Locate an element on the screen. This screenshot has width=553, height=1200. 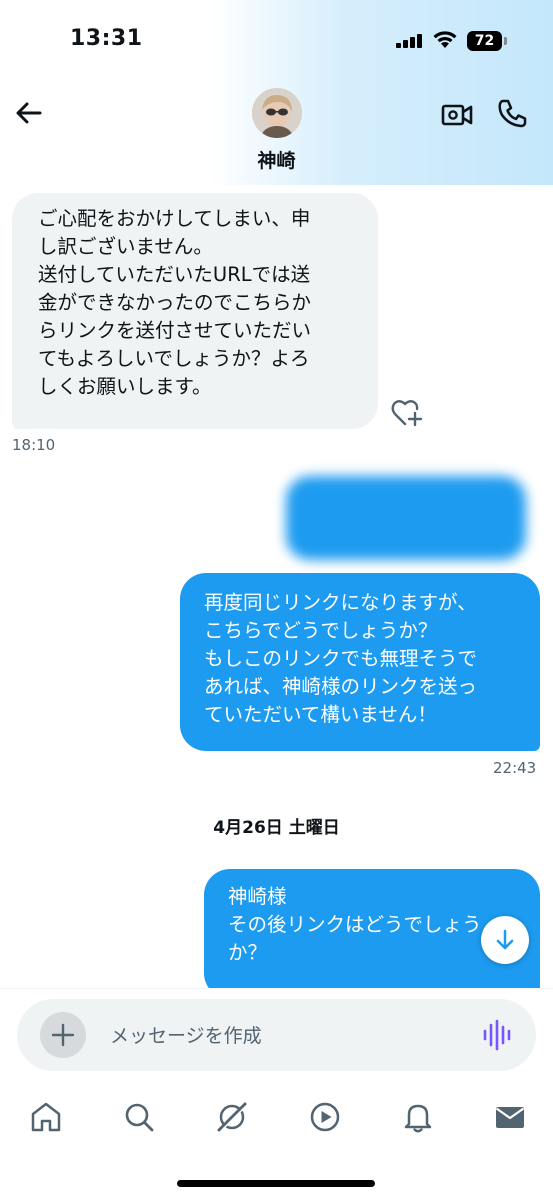
phone-icon is located at coordinates (513, 113).